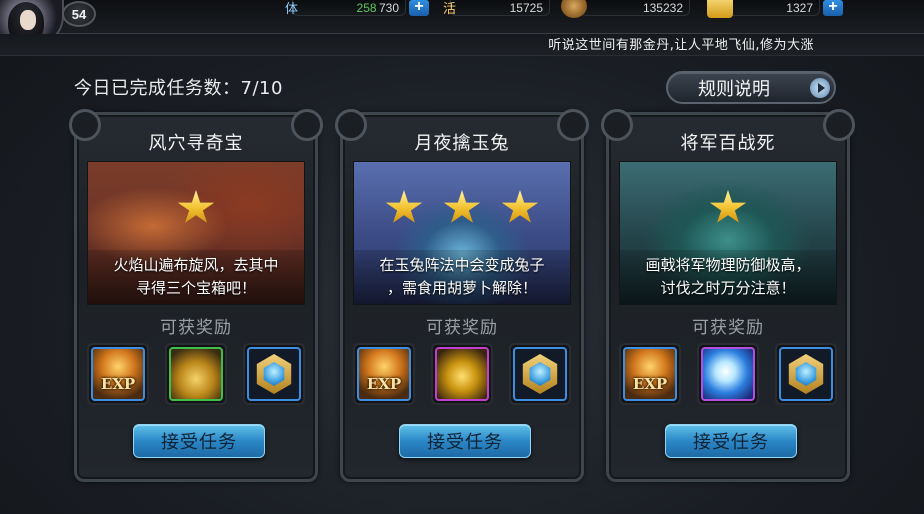  What do you see at coordinates (419, 8) in the screenshot?
I see `add-stamina-button: +` at bounding box center [419, 8].